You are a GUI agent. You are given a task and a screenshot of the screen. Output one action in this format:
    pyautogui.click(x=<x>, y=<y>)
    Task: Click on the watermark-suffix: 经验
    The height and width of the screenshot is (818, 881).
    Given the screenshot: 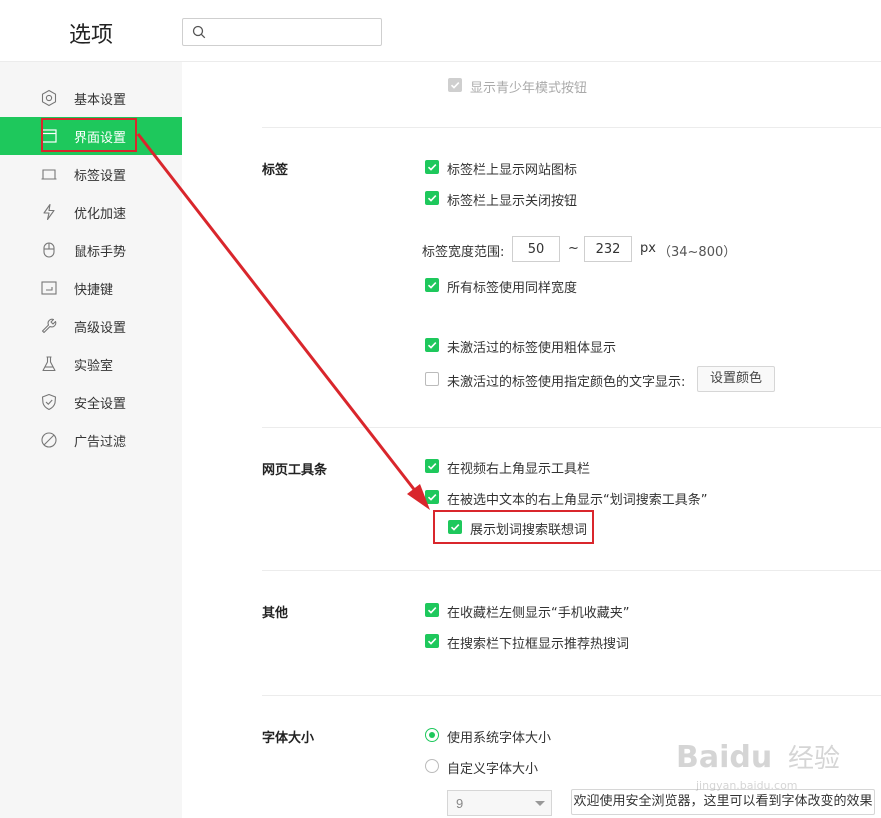 What is the action you would take?
    pyautogui.click(x=814, y=759)
    